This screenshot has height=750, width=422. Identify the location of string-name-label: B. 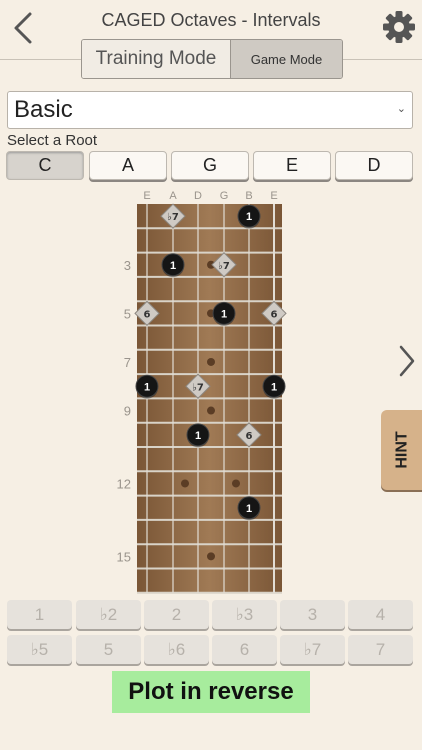
(248, 196).